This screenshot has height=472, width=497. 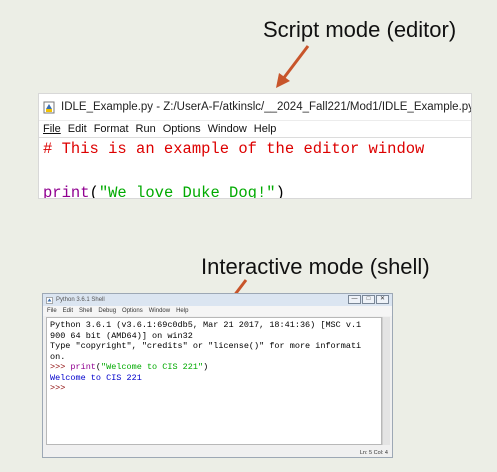 What do you see at coordinates (85, 311) in the screenshot?
I see `shell-menu-shell: Shell` at bounding box center [85, 311].